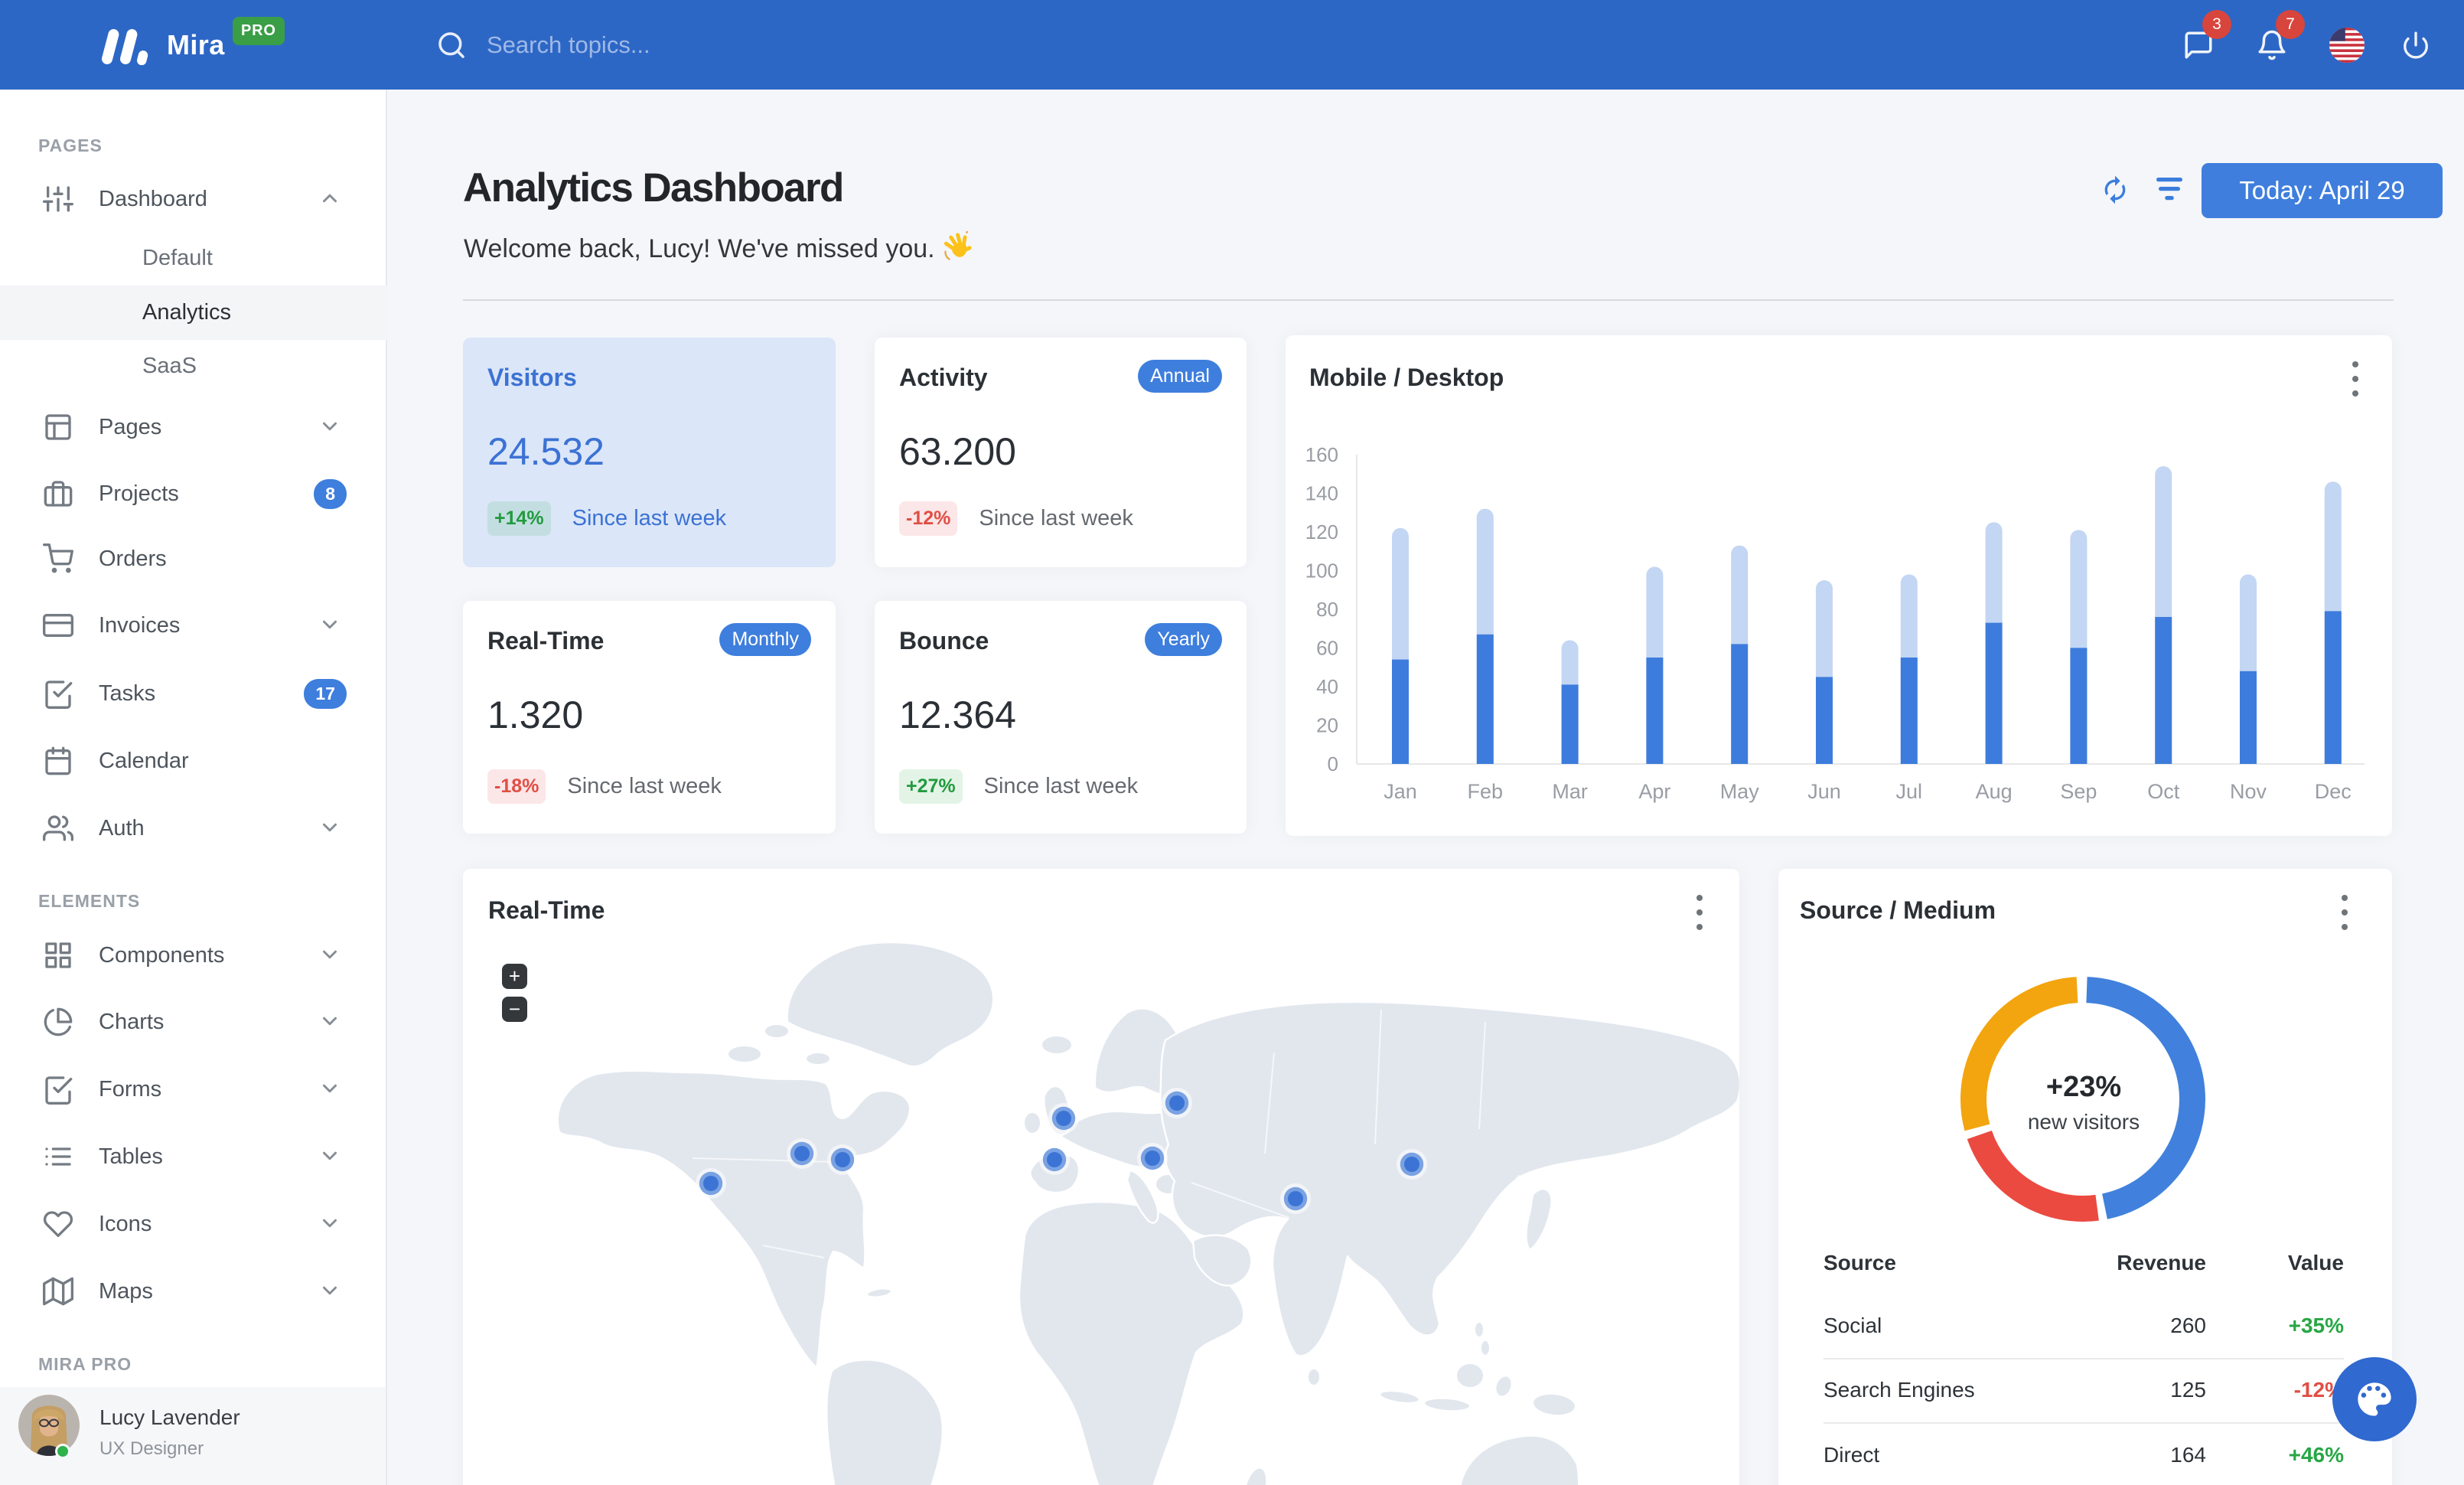 Image resolution: width=2464 pixels, height=1485 pixels. I want to click on svg-text: Aug, so click(1995, 791).